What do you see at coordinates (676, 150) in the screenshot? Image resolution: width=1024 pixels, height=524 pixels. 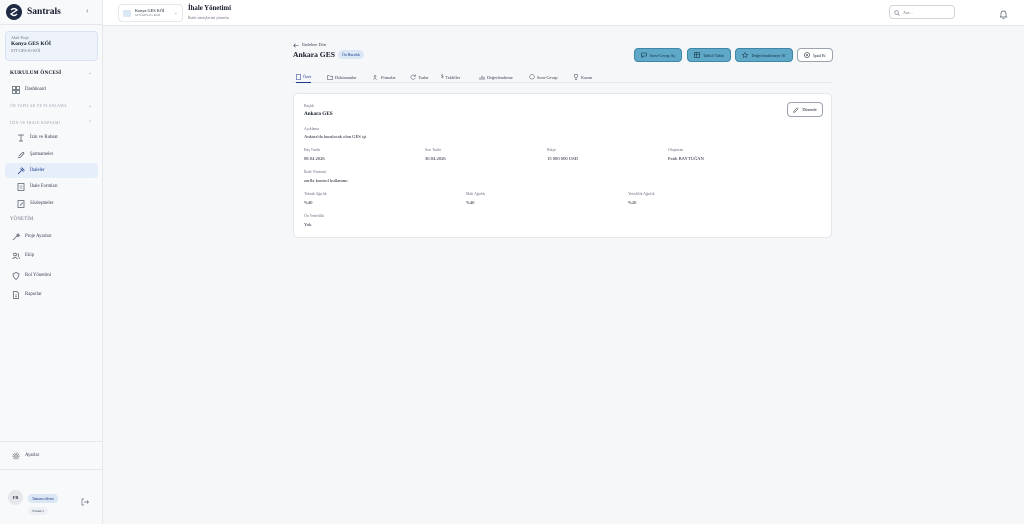 I see `field-label-olusturan: Oluşturan` at bounding box center [676, 150].